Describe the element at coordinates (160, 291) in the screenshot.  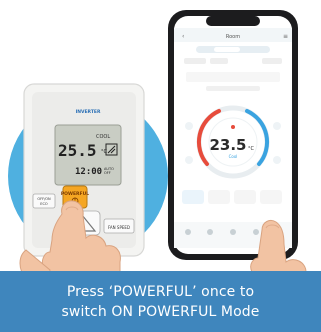
I see `caption-line-1: Press ‘POWERFUL’ once to` at that location.